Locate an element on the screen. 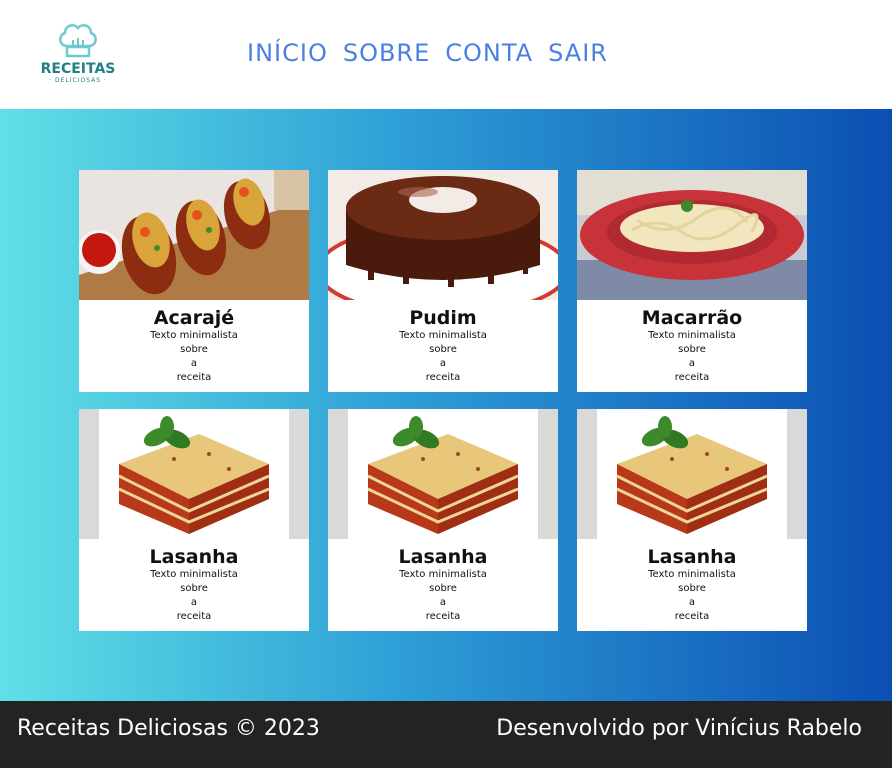 The image size is (892, 768). main-nav: INÍCIO SOBRE CONTA SAIR is located at coordinates (427, 53).